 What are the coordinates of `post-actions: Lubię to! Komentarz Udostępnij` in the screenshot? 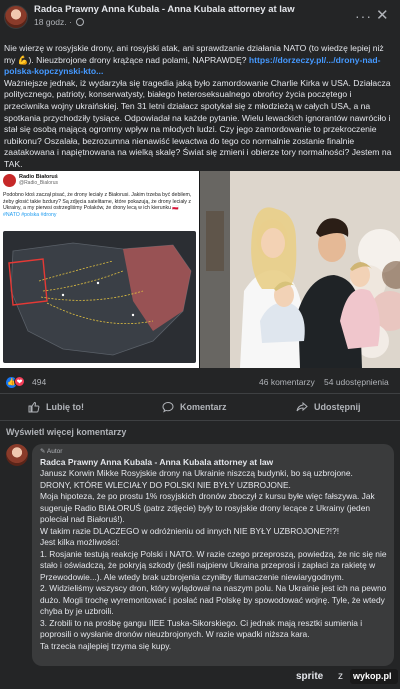 It's located at (200, 407).